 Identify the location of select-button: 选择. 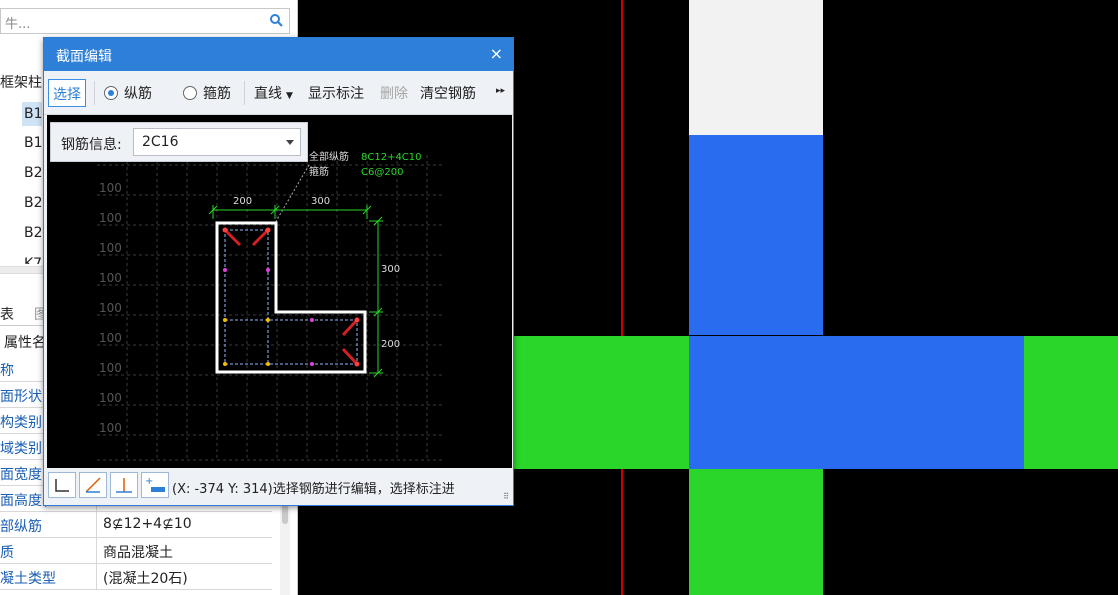
(67, 93).